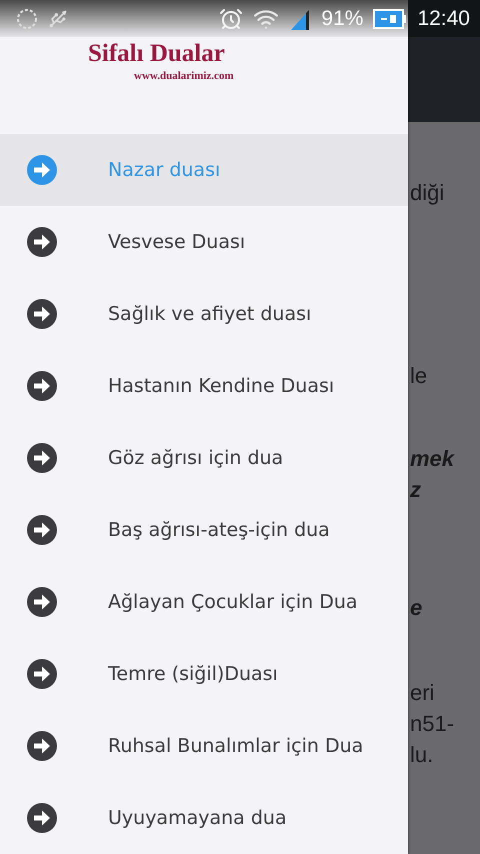 The width and height of the screenshot is (480, 854). What do you see at coordinates (204, 242) in the screenshot?
I see `menu-item: Vesvese Duası` at bounding box center [204, 242].